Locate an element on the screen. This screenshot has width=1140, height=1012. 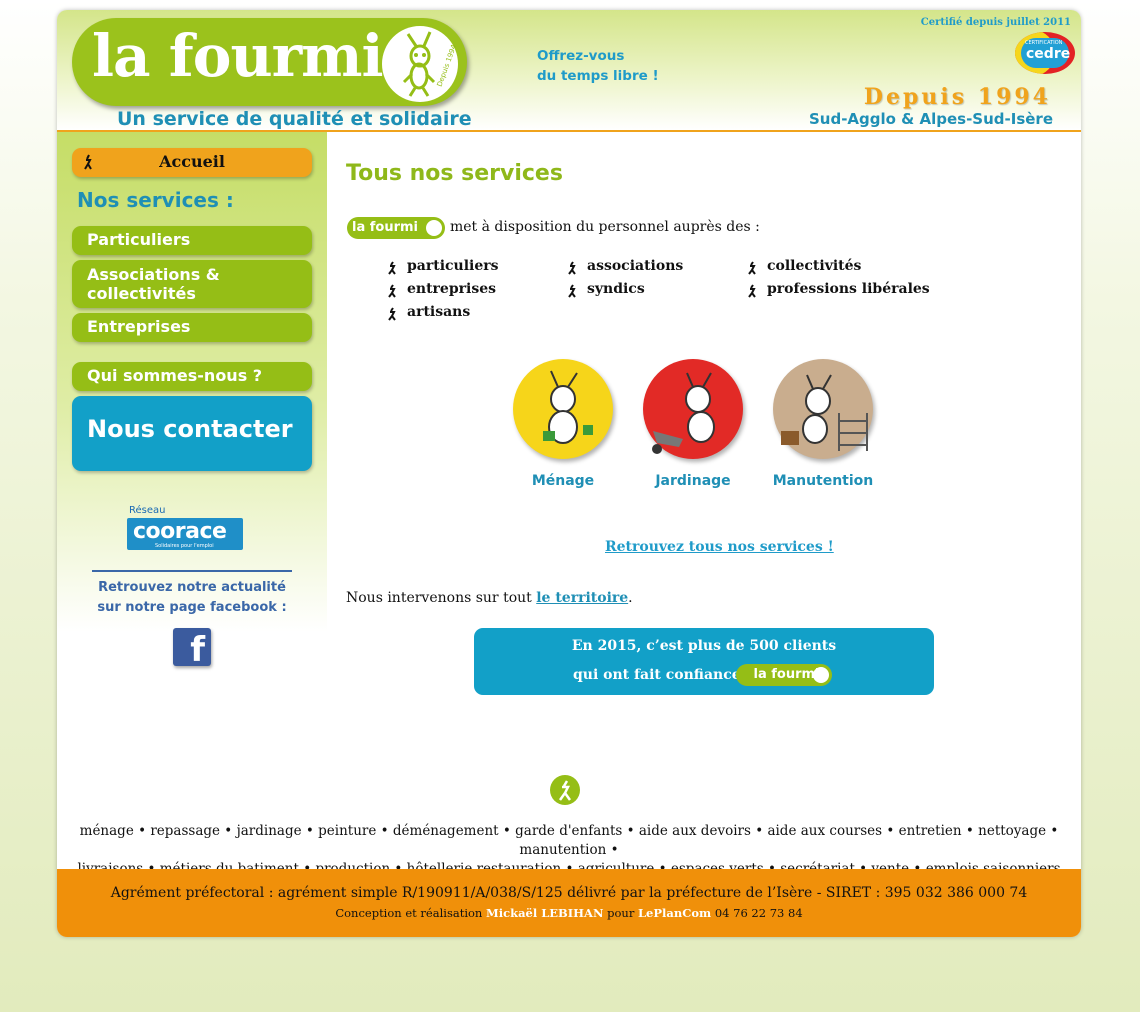
nav-about-button: Qui sommes-nous ? is located at coordinates (192, 376).